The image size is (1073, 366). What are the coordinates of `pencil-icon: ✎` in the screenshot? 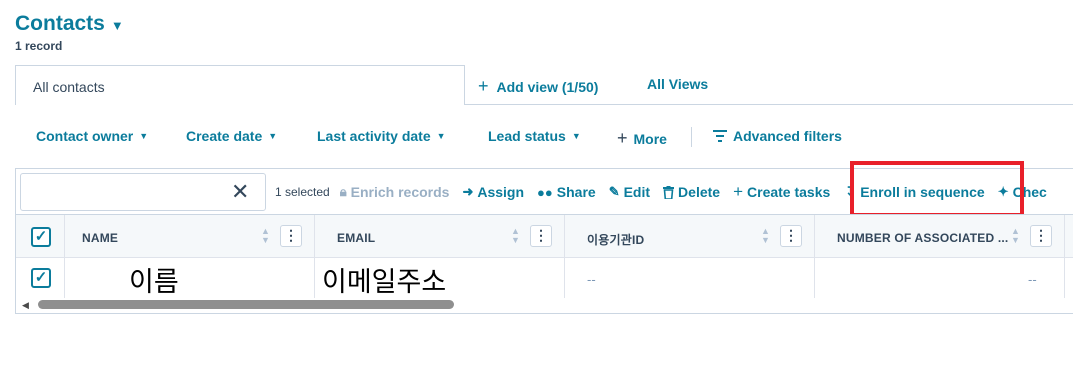 It's located at (614, 191).